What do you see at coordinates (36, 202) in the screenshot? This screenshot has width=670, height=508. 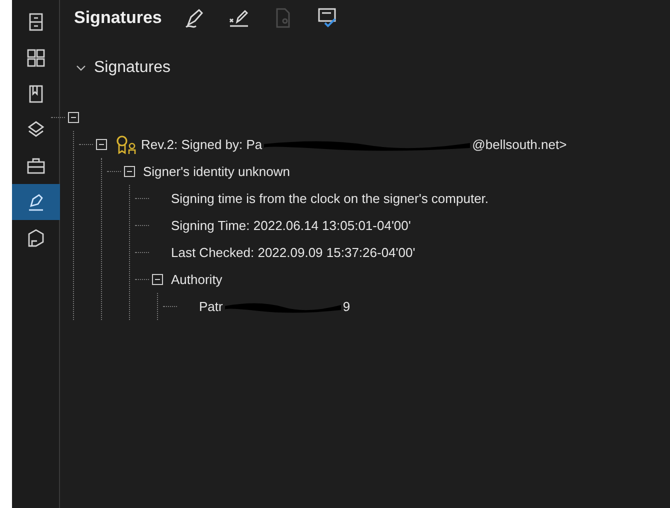 I see `sidebar-button` at bounding box center [36, 202].